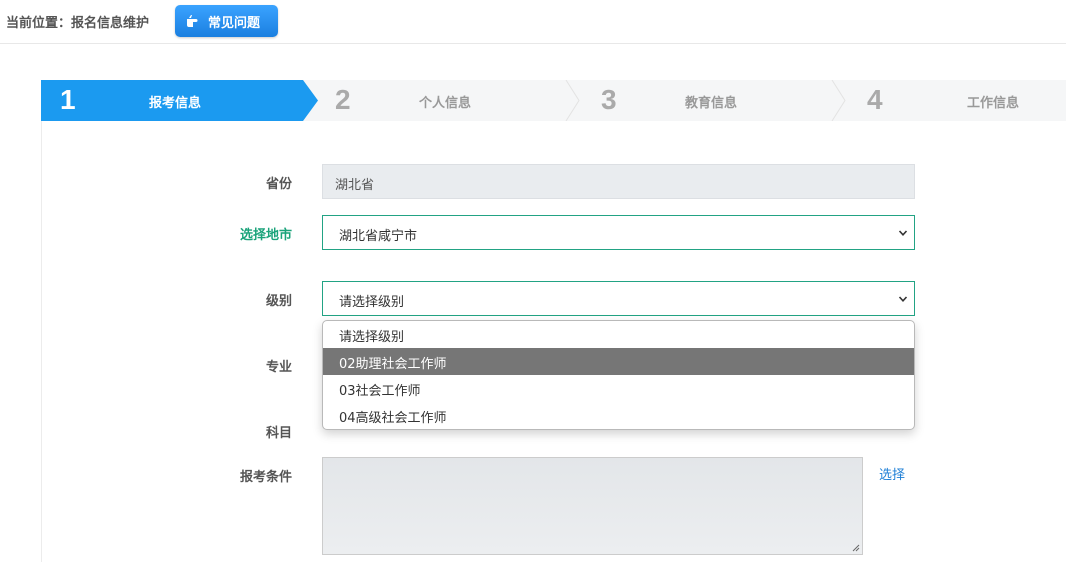  Describe the element at coordinates (234, 23) in the screenshot. I see `faq-button-label: 常见问题` at that location.